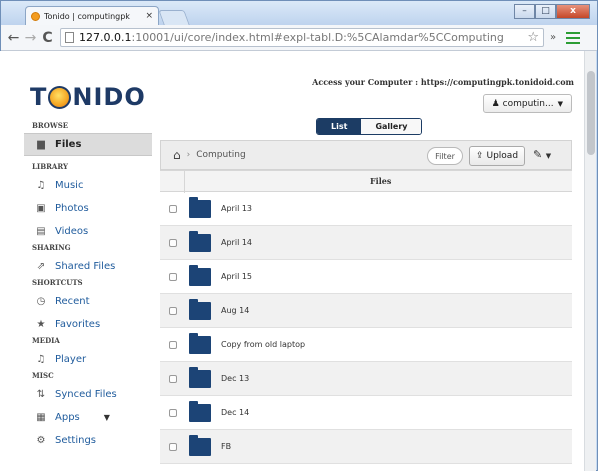 The width and height of the screenshot is (598, 471). What do you see at coordinates (43, 375) in the screenshot?
I see `sidebar-section-misc: MISC` at bounding box center [43, 375].